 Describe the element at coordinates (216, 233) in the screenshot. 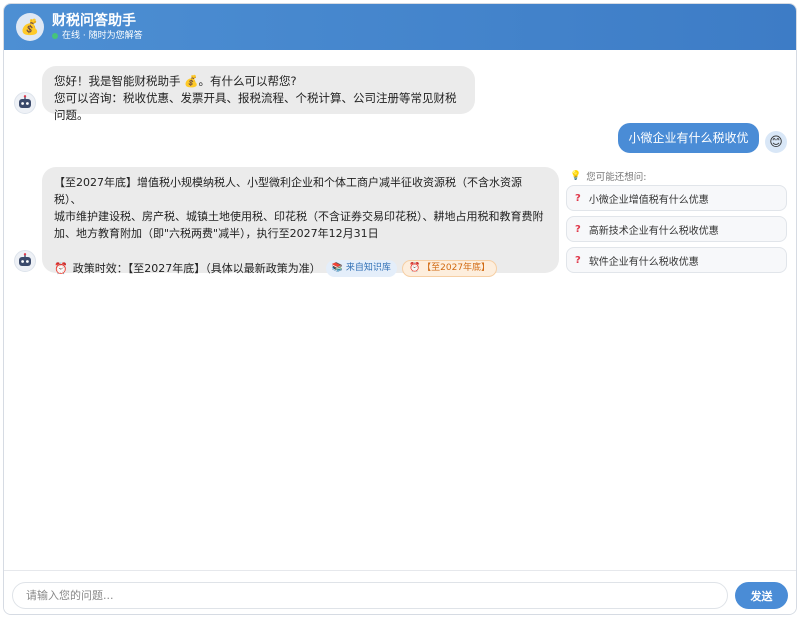

I see `answer-line-3: 加、地方教育附加（即"六税两费"减半），执行至2027年12月31日` at that location.